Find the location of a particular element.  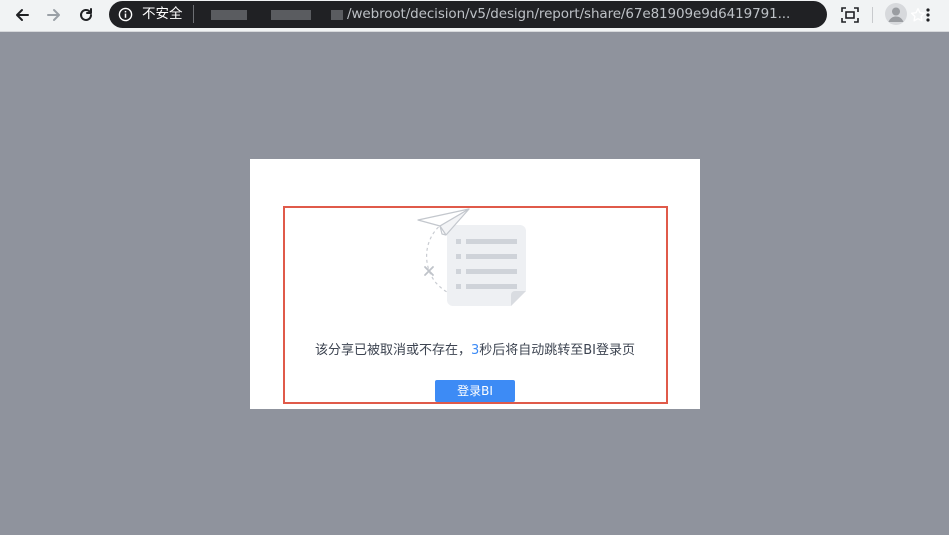

paper-plane-document-icon is located at coordinates (471, 257).